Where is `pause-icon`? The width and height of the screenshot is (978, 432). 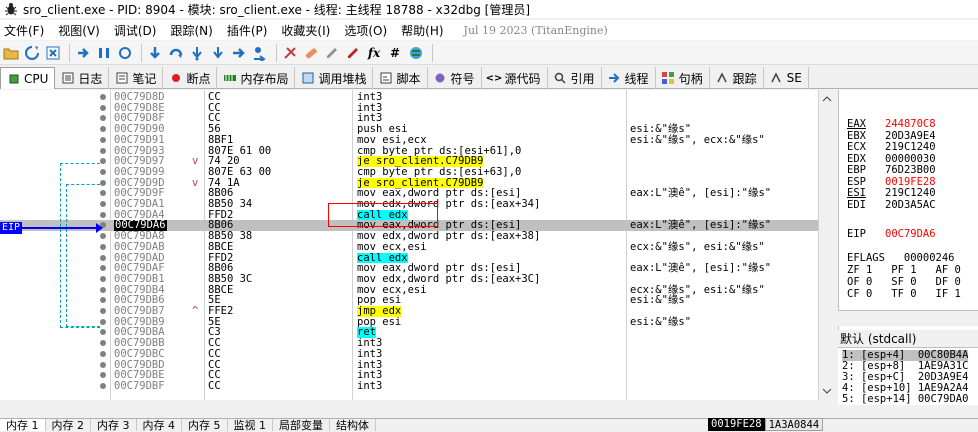
pause-icon is located at coordinates (104, 53).